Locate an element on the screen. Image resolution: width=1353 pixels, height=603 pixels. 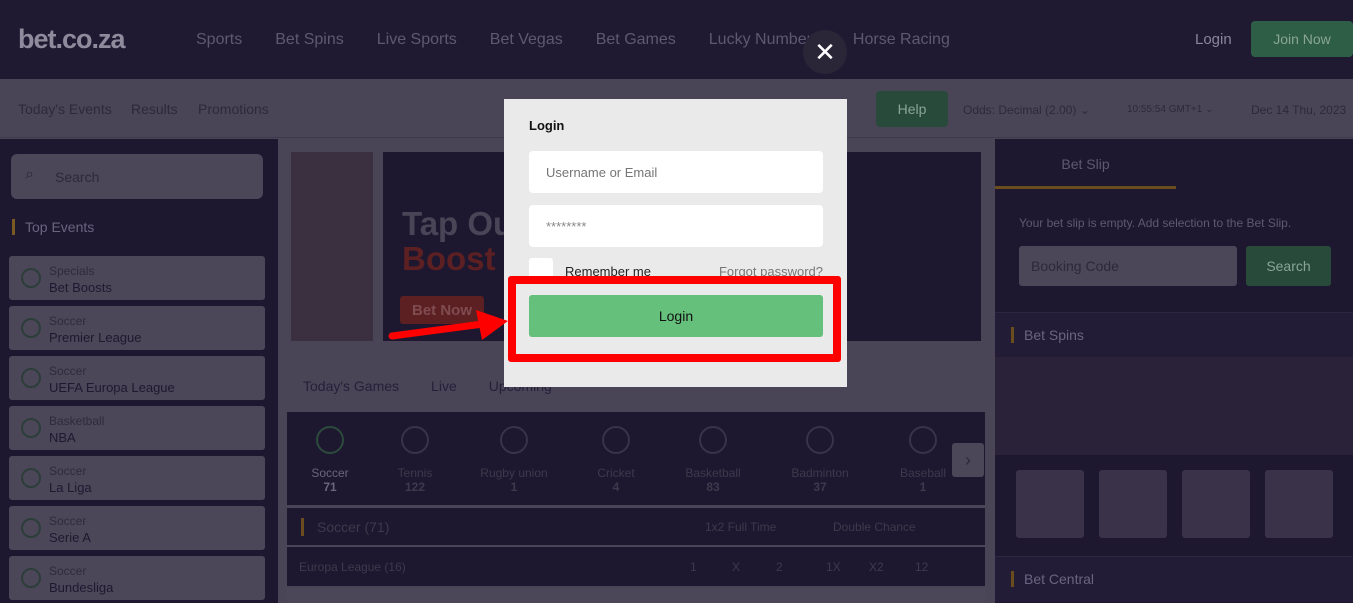
tab-bet-slip: Bet Slip is located at coordinates (1085, 164).